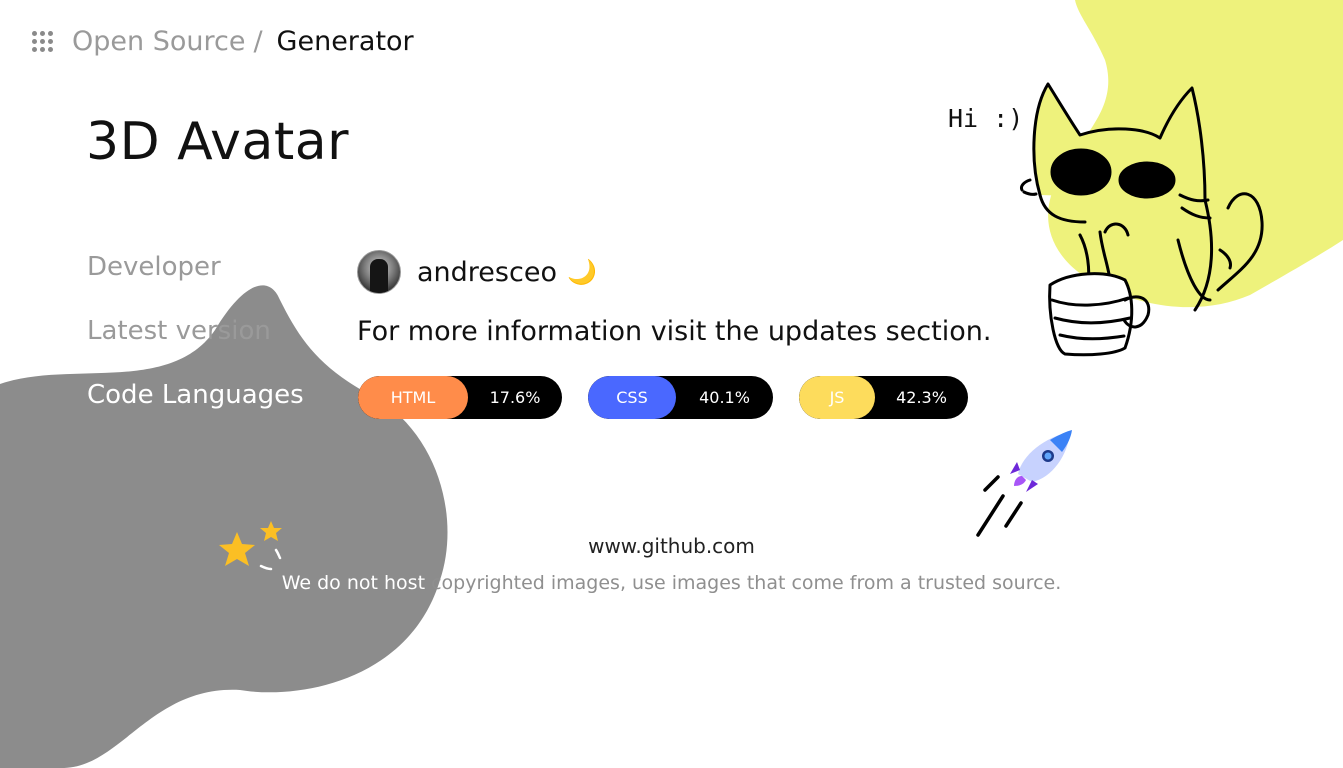 The width and height of the screenshot is (1343, 768). I want to click on apps-grid-icon, so click(43, 41).